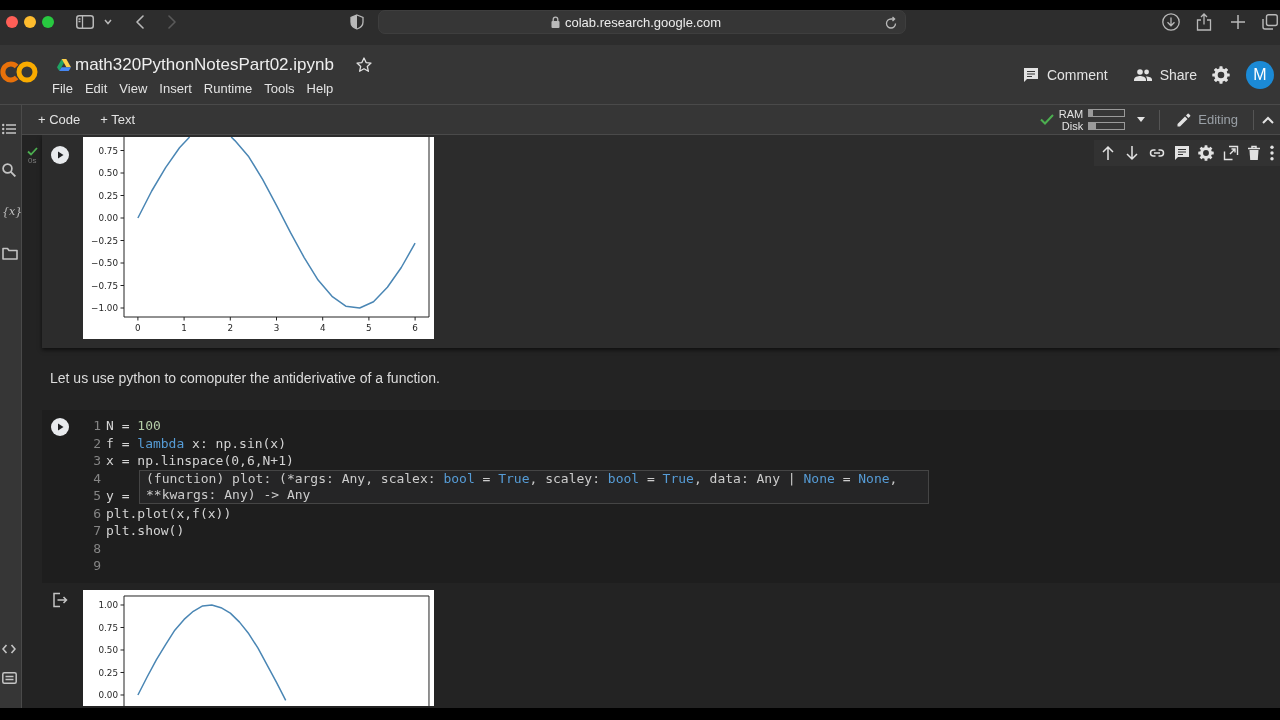 This screenshot has height=720, width=1280. What do you see at coordinates (60, 599) in the screenshot?
I see `box-arrow-icon` at bounding box center [60, 599].